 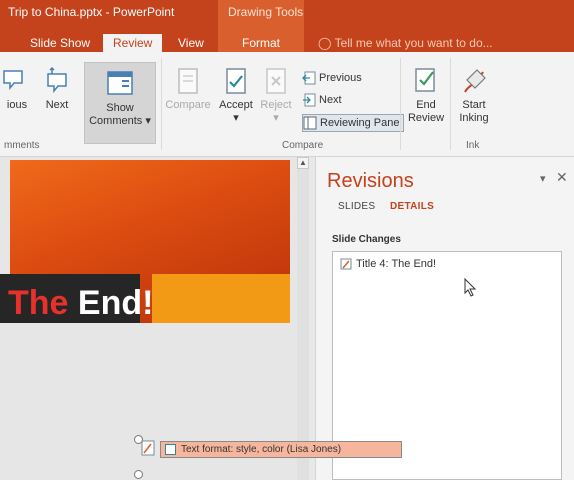 I want to click on pane-title: Revisions, so click(x=370, y=181).